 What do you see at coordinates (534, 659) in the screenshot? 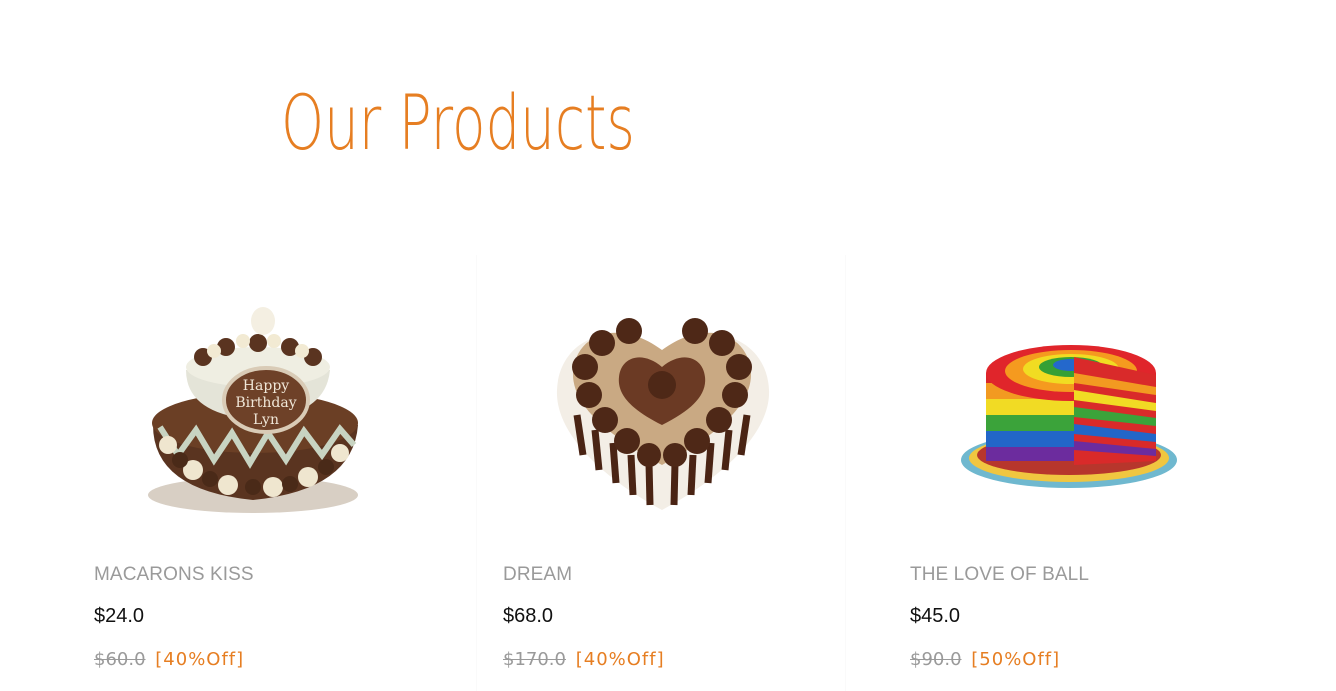
I see `old-price: $170.0` at bounding box center [534, 659].